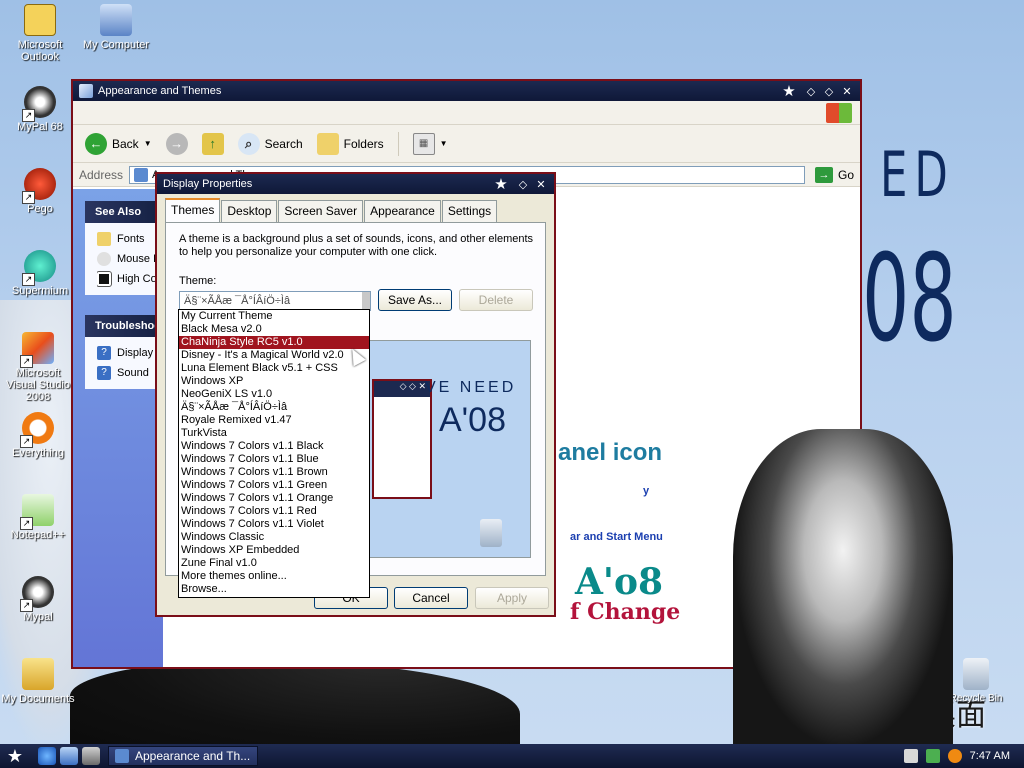  I want to click on folder-icon, so click(38, 674).